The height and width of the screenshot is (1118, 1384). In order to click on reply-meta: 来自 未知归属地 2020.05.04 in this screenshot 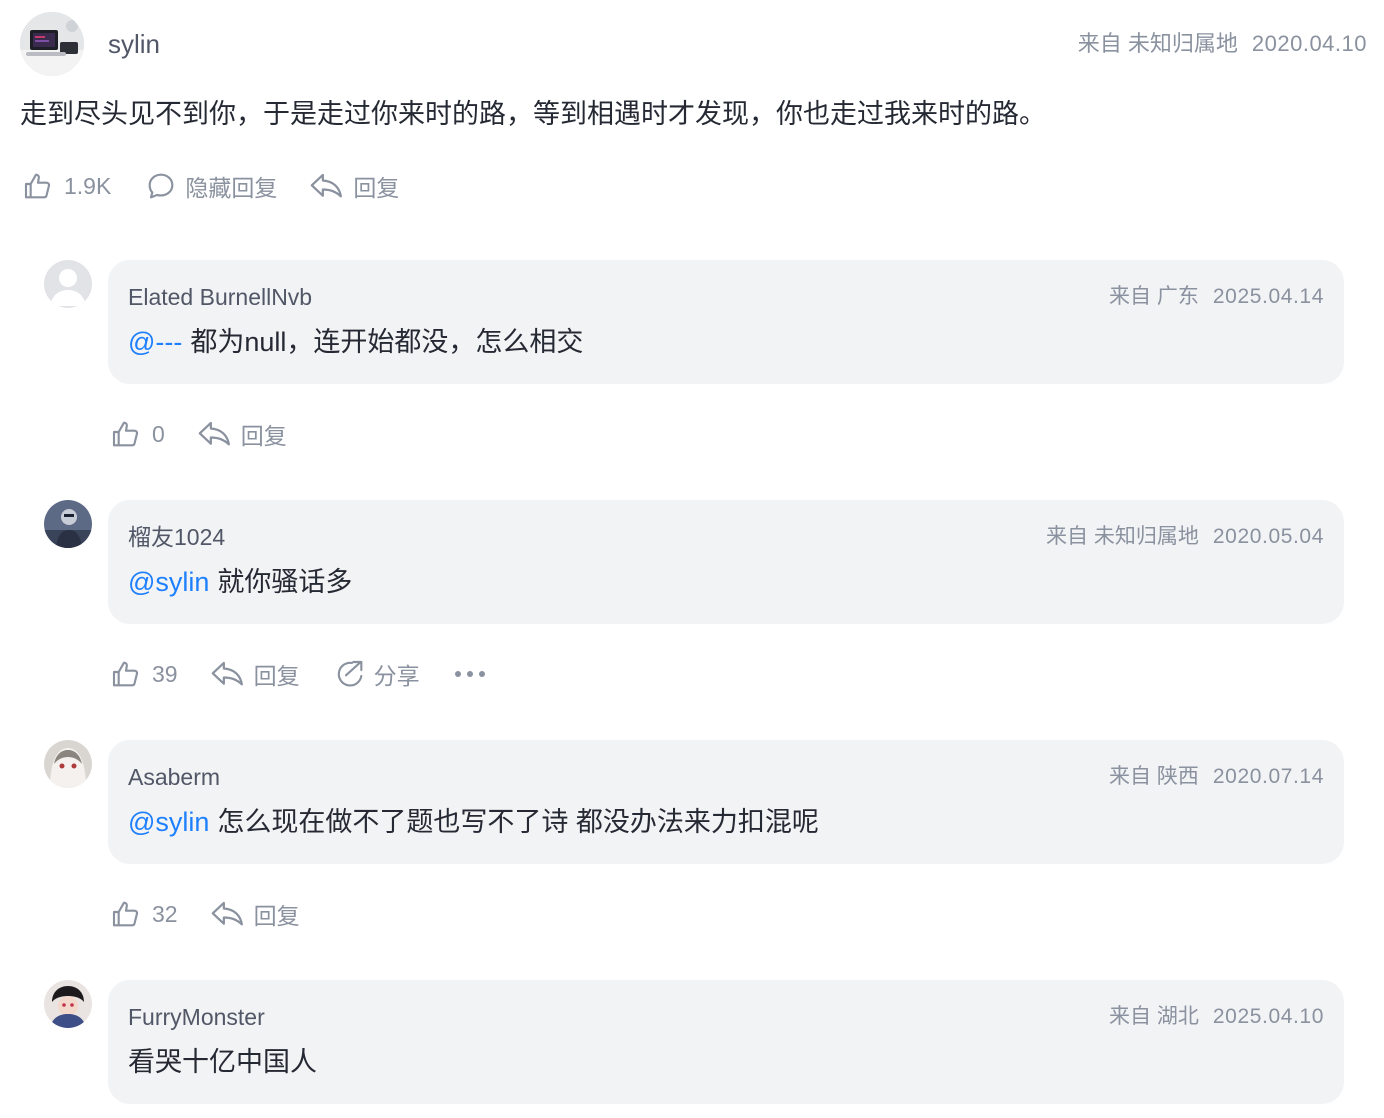, I will do `click(1185, 537)`.